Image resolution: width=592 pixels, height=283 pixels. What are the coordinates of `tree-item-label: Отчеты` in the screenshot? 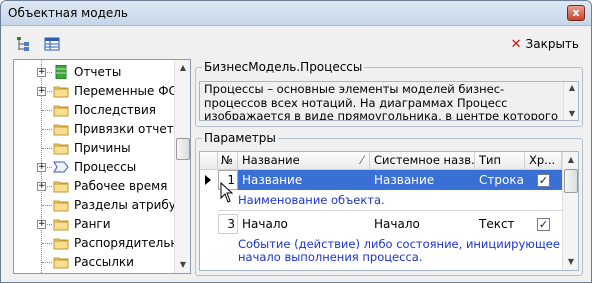 It's located at (98, 72).